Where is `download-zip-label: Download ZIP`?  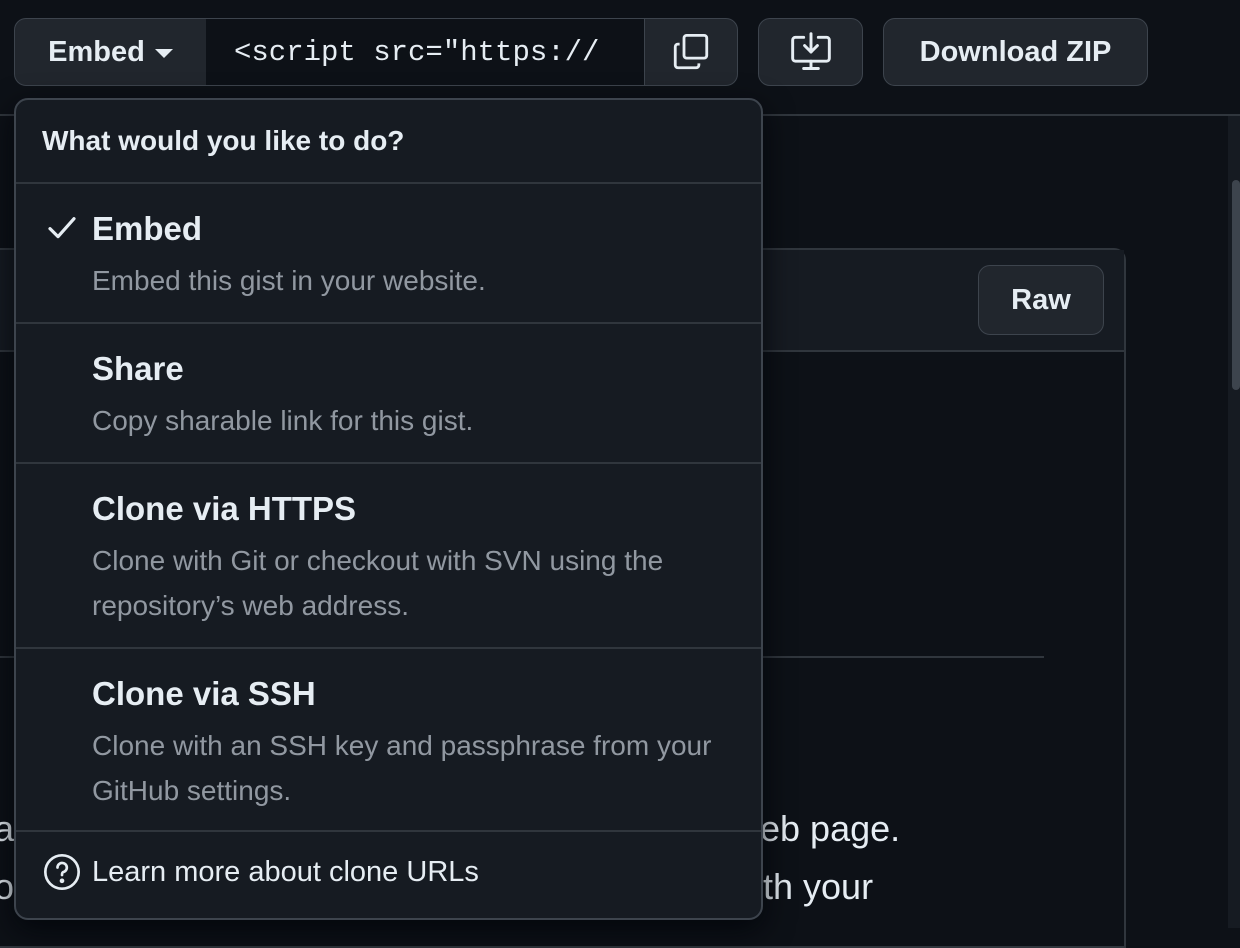
download-zip-label: Download ZIP is located at coordinates (1015, 51).